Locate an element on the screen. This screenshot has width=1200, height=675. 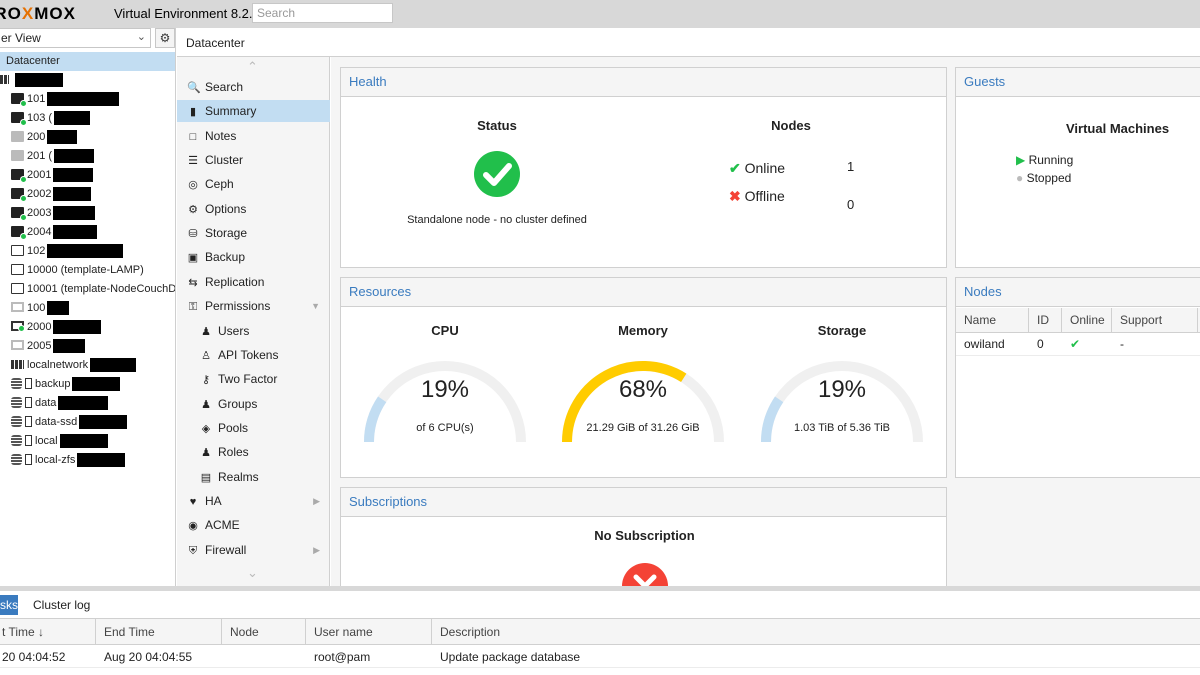
nav-item-storage: ⛁ Storage is located at coordinates (253, 233).